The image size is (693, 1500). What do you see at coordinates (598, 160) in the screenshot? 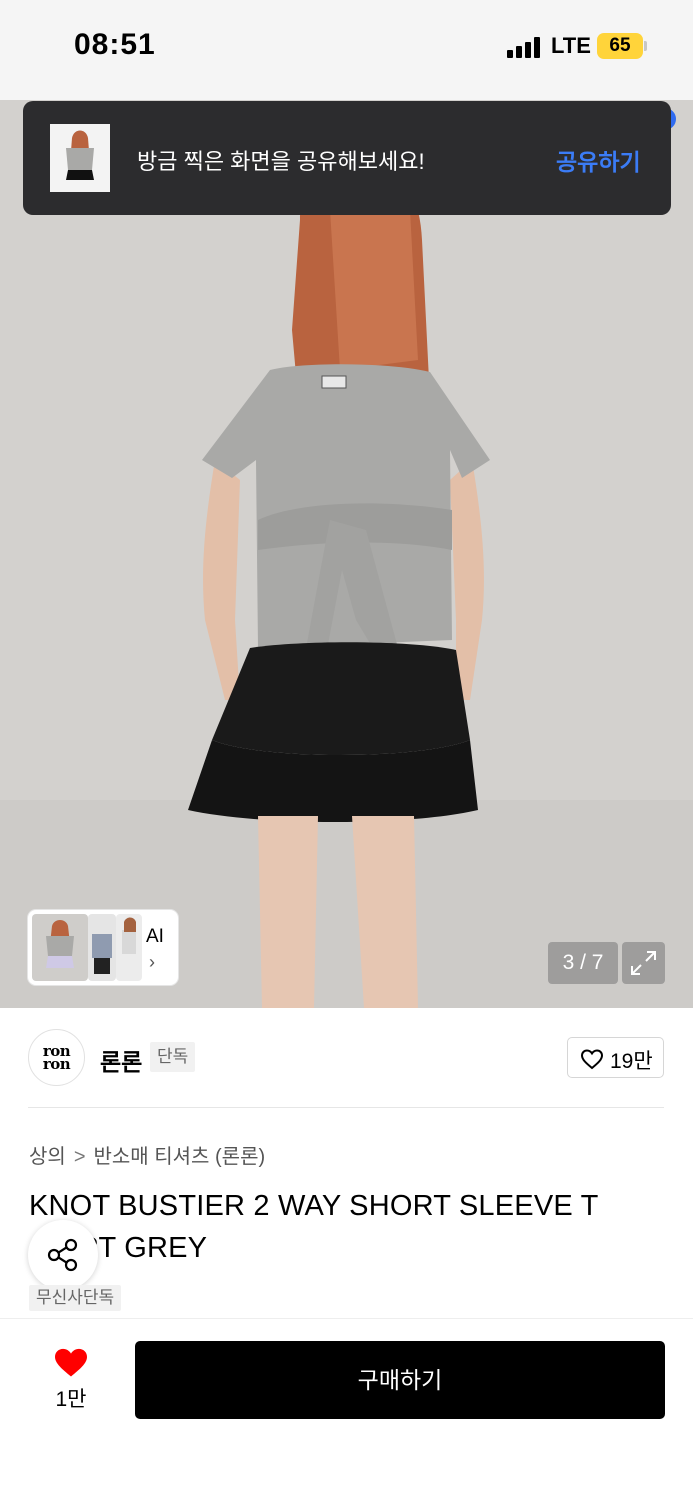
I see `toast-share-button: 공유하기` at bounding box center [598, 160].